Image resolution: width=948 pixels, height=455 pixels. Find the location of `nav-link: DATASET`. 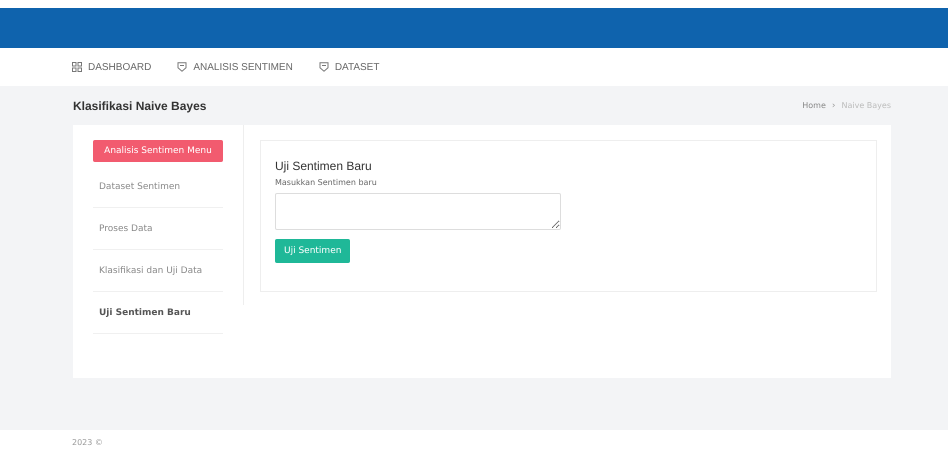

nav-link: DATASET is located at coordinates (349, 67).